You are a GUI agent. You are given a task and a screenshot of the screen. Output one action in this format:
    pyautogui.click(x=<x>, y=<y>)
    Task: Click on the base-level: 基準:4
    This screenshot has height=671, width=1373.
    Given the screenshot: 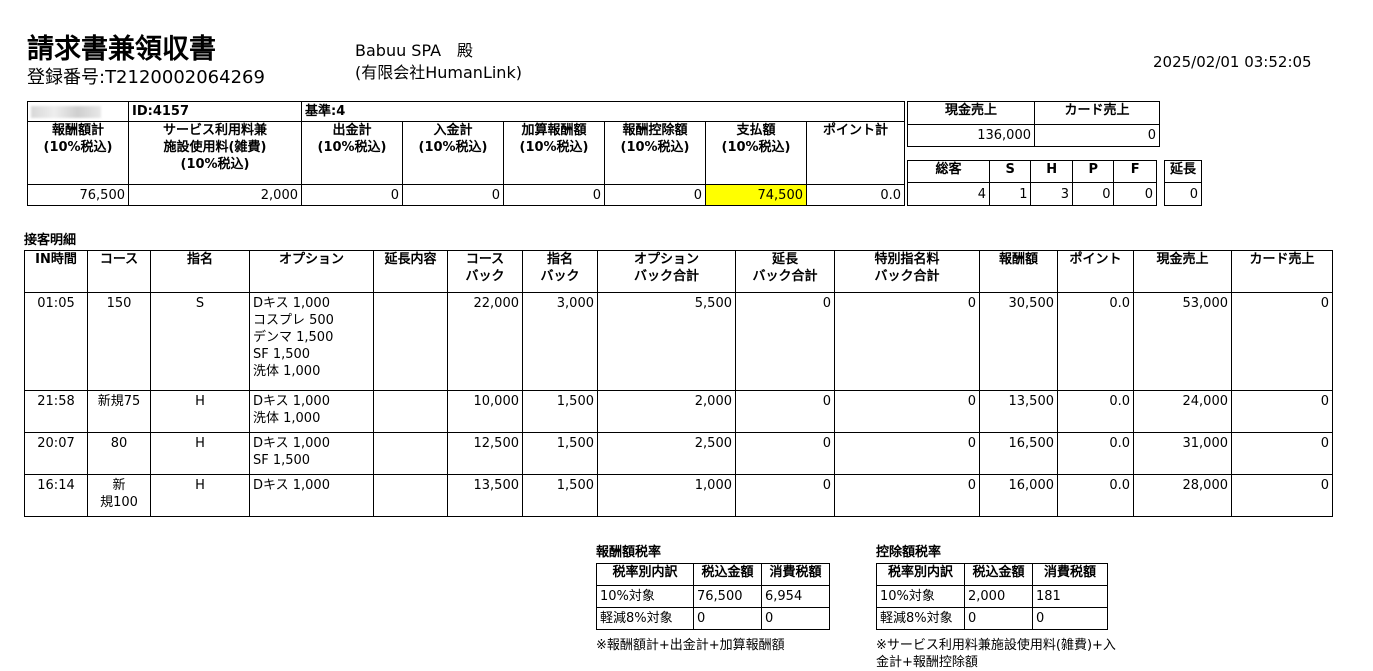 What is the action you would take?
    pyautogui.click(x=603, y=111)
    